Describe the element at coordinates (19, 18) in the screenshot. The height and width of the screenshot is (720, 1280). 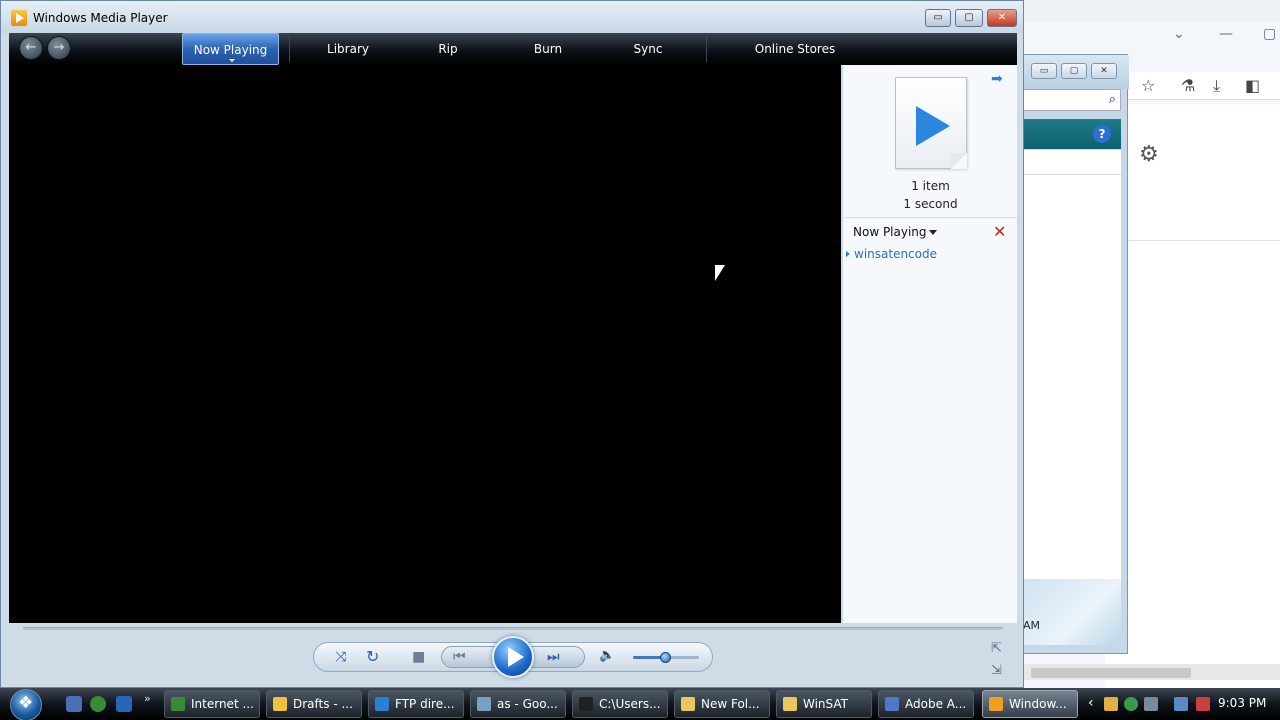
I see `wmp-app-icon` at that location.